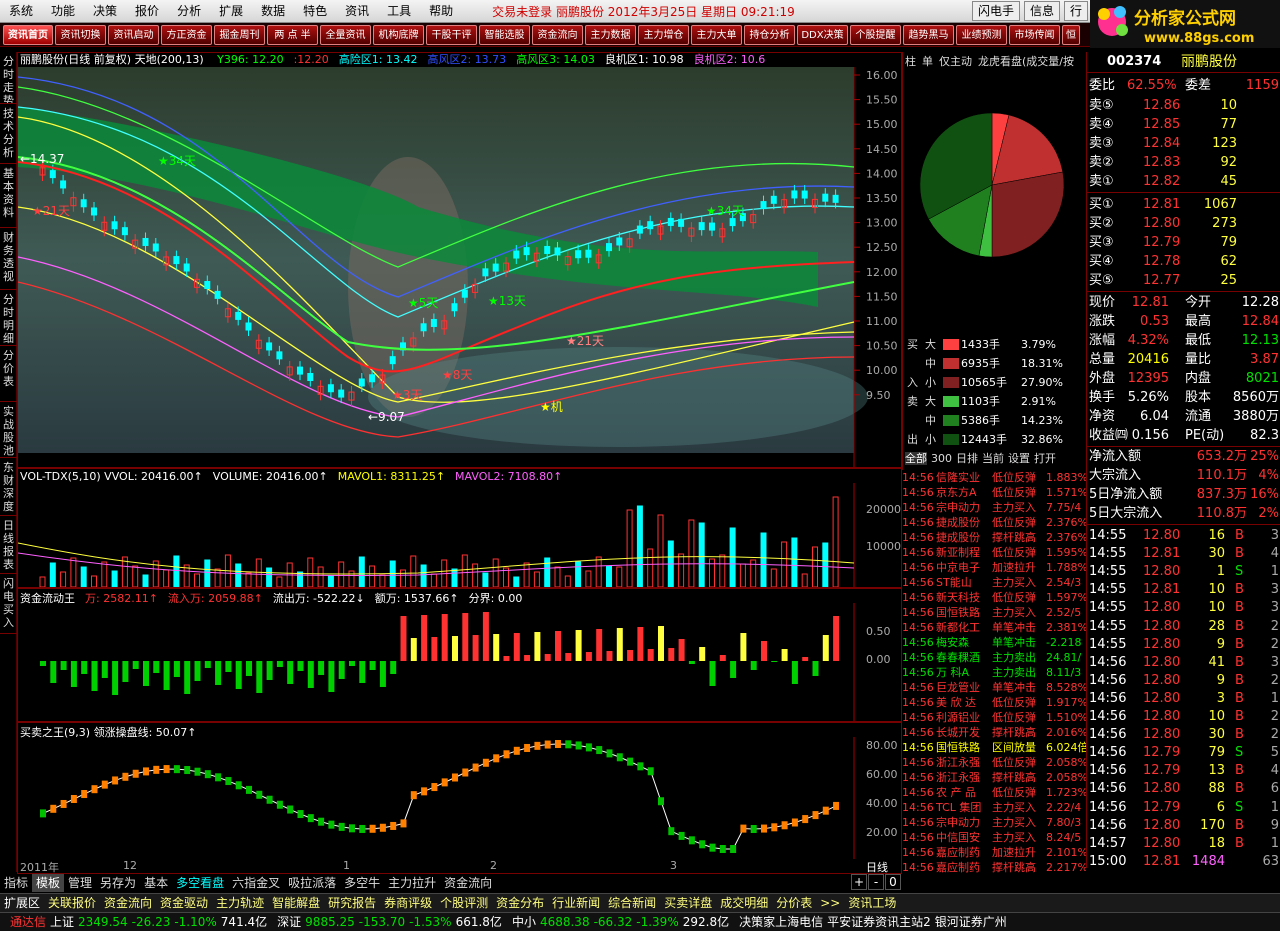  What do you see at coordinates (8, 430) in the screenshot?
I see `sidebar-item-6: 实战股池` at bounding box center [8, 430].